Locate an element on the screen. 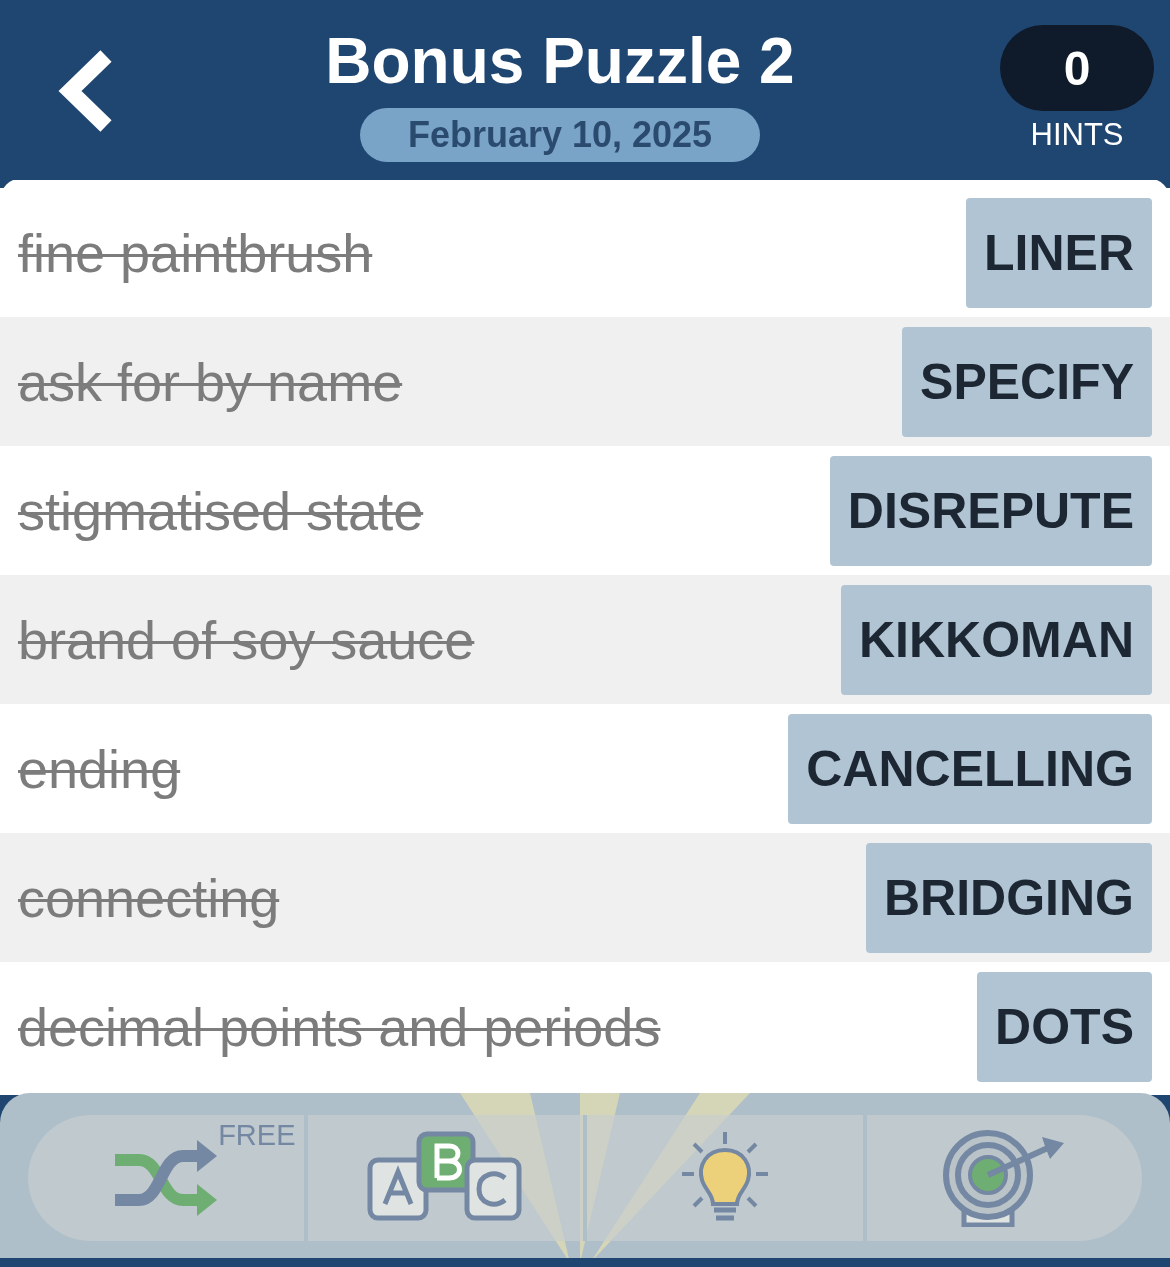 The image size is (1170, 1267). hints-label: HINTS is located at coordinates (1077, 135).